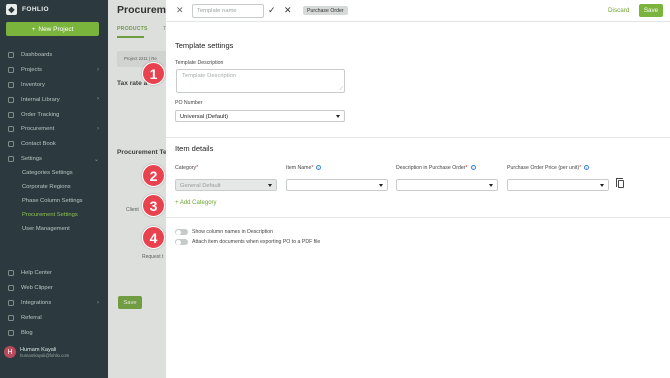 The width and height of the screenshot is (670, 378). Describe the element at coordinates (194, 148) in the screenshot. I see `item-details-title: Item details` at that location.